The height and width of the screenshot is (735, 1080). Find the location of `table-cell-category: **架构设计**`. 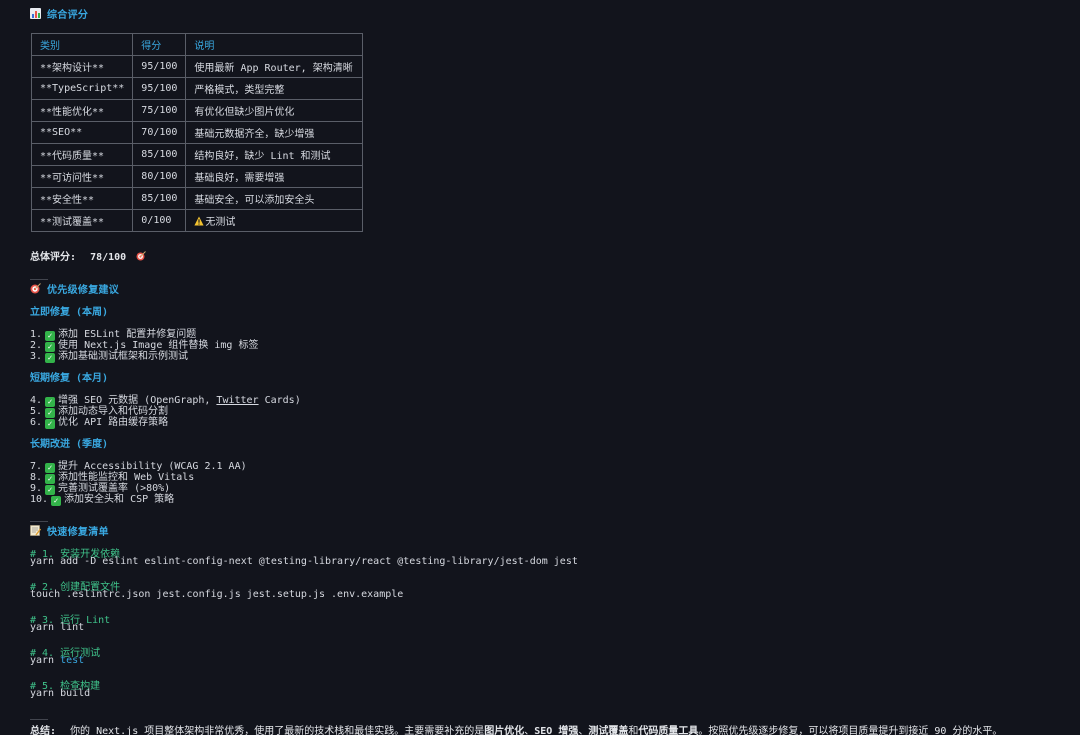

table-cell-category: **架构设计** is located at coordinates (82, 66).